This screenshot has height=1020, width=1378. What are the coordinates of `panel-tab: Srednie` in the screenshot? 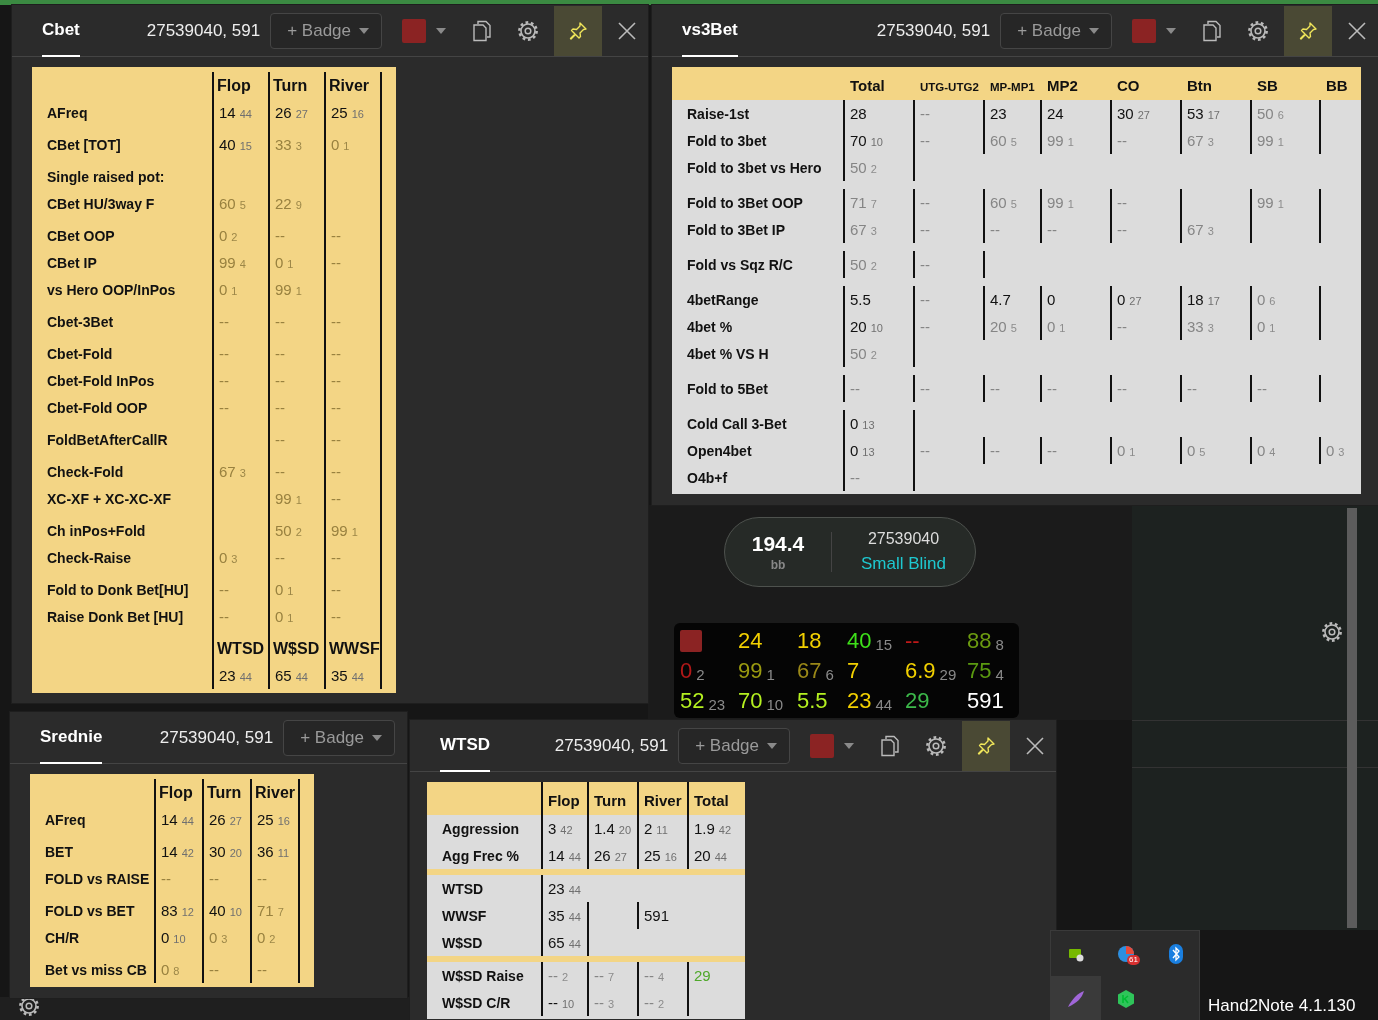 It's located at (71, 738).